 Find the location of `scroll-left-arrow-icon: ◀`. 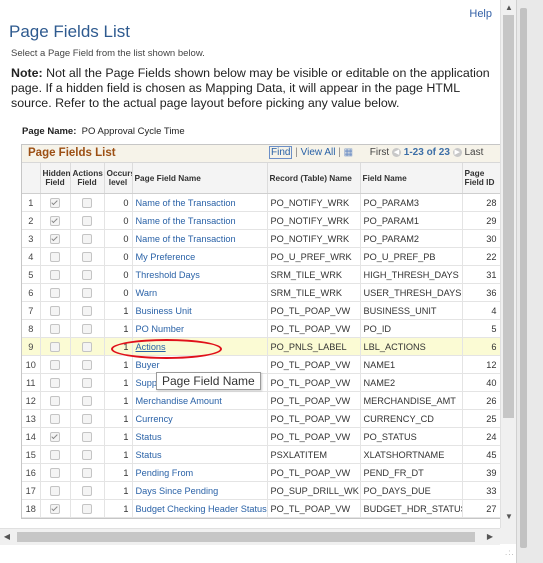

scroll-left-arrow-icon: ◀ is located at coordinates (7, 536).